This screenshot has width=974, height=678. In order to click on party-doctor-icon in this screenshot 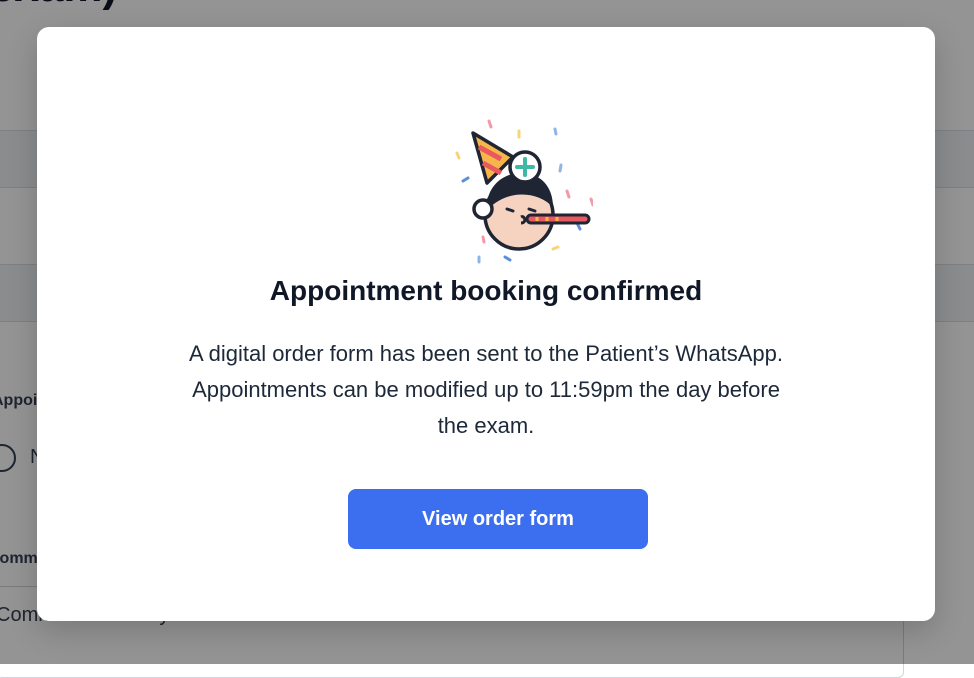, I will do `click(524, 191)`.